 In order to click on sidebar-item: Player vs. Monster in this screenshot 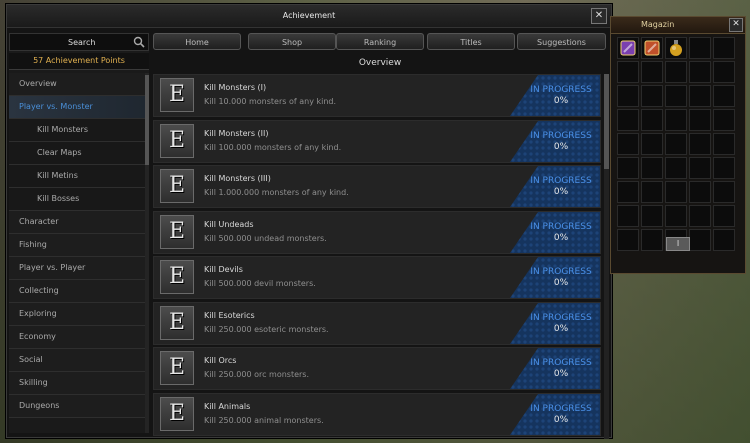, I will do `click(77, 107)`.